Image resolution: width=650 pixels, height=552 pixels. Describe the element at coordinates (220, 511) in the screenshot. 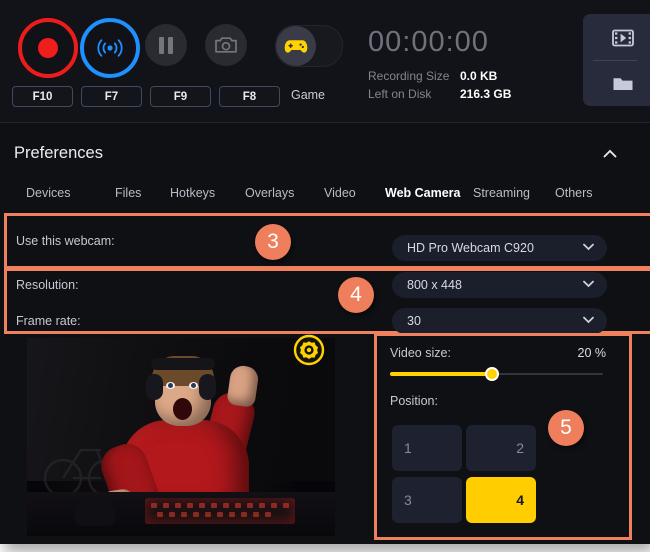

I see `preview-keyboard` at that location.